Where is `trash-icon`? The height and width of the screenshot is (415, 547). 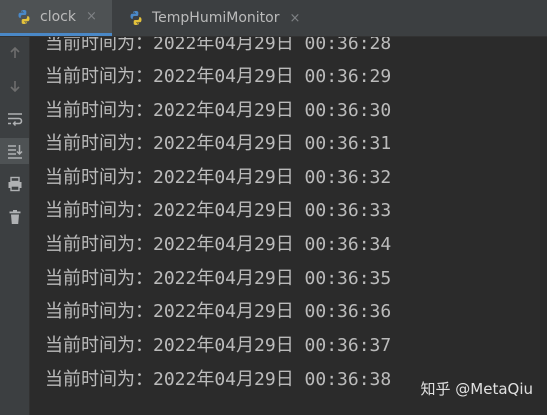 trash-icon is located at coordinates (14, 217).